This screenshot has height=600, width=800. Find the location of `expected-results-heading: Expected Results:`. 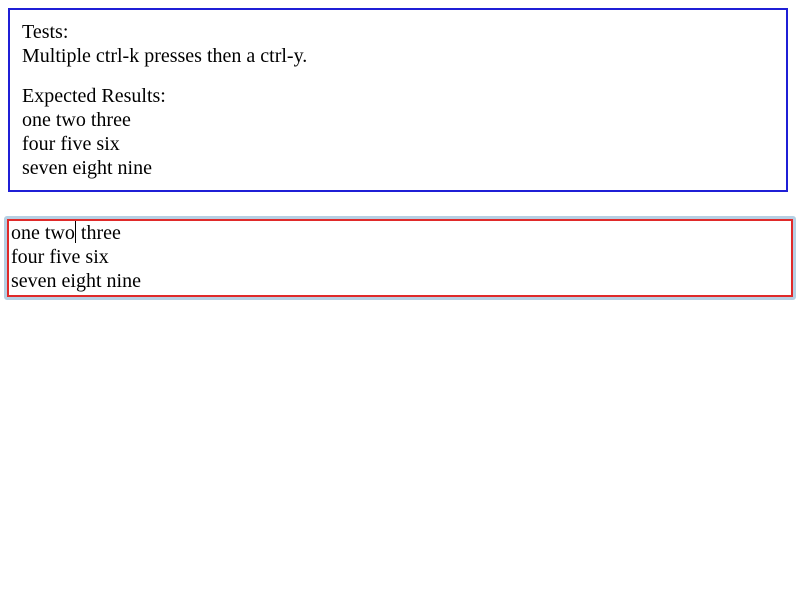

expected-results-heading: Expected Results: is located at coordinates (94, 96).